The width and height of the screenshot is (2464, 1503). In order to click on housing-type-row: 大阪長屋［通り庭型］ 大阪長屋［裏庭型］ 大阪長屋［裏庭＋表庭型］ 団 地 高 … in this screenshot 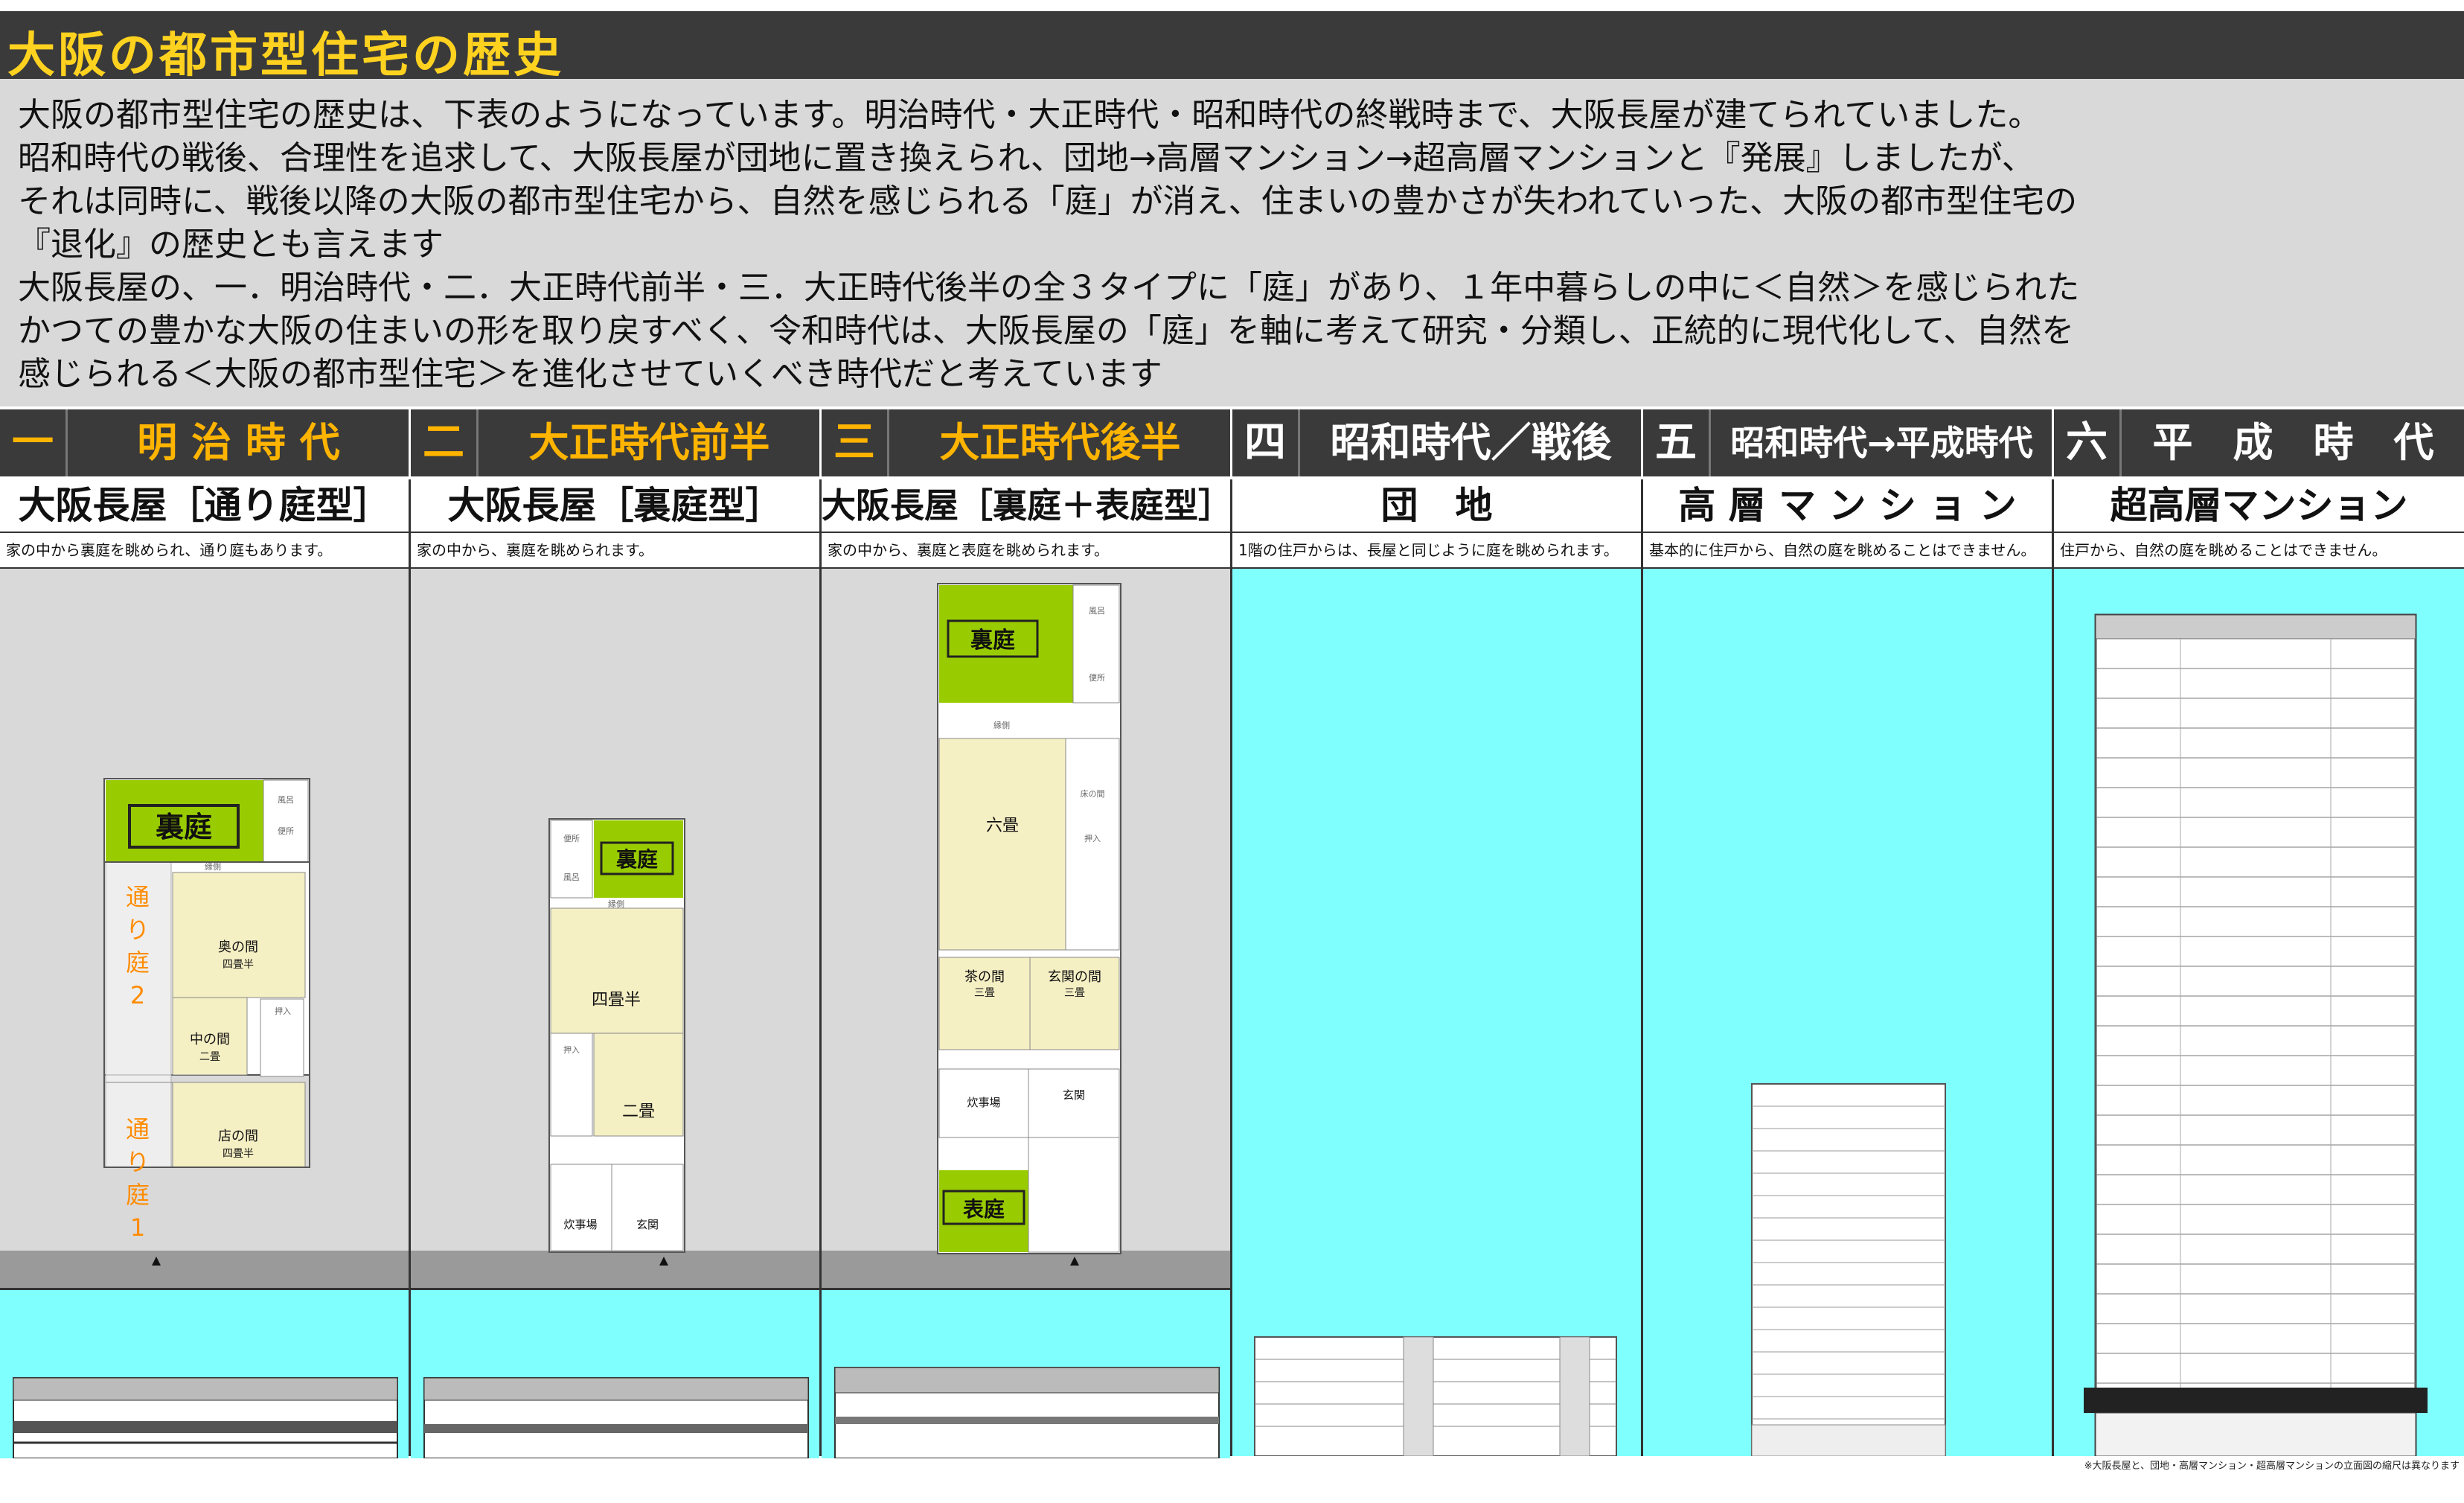, I will do `click(1232, 506)`.